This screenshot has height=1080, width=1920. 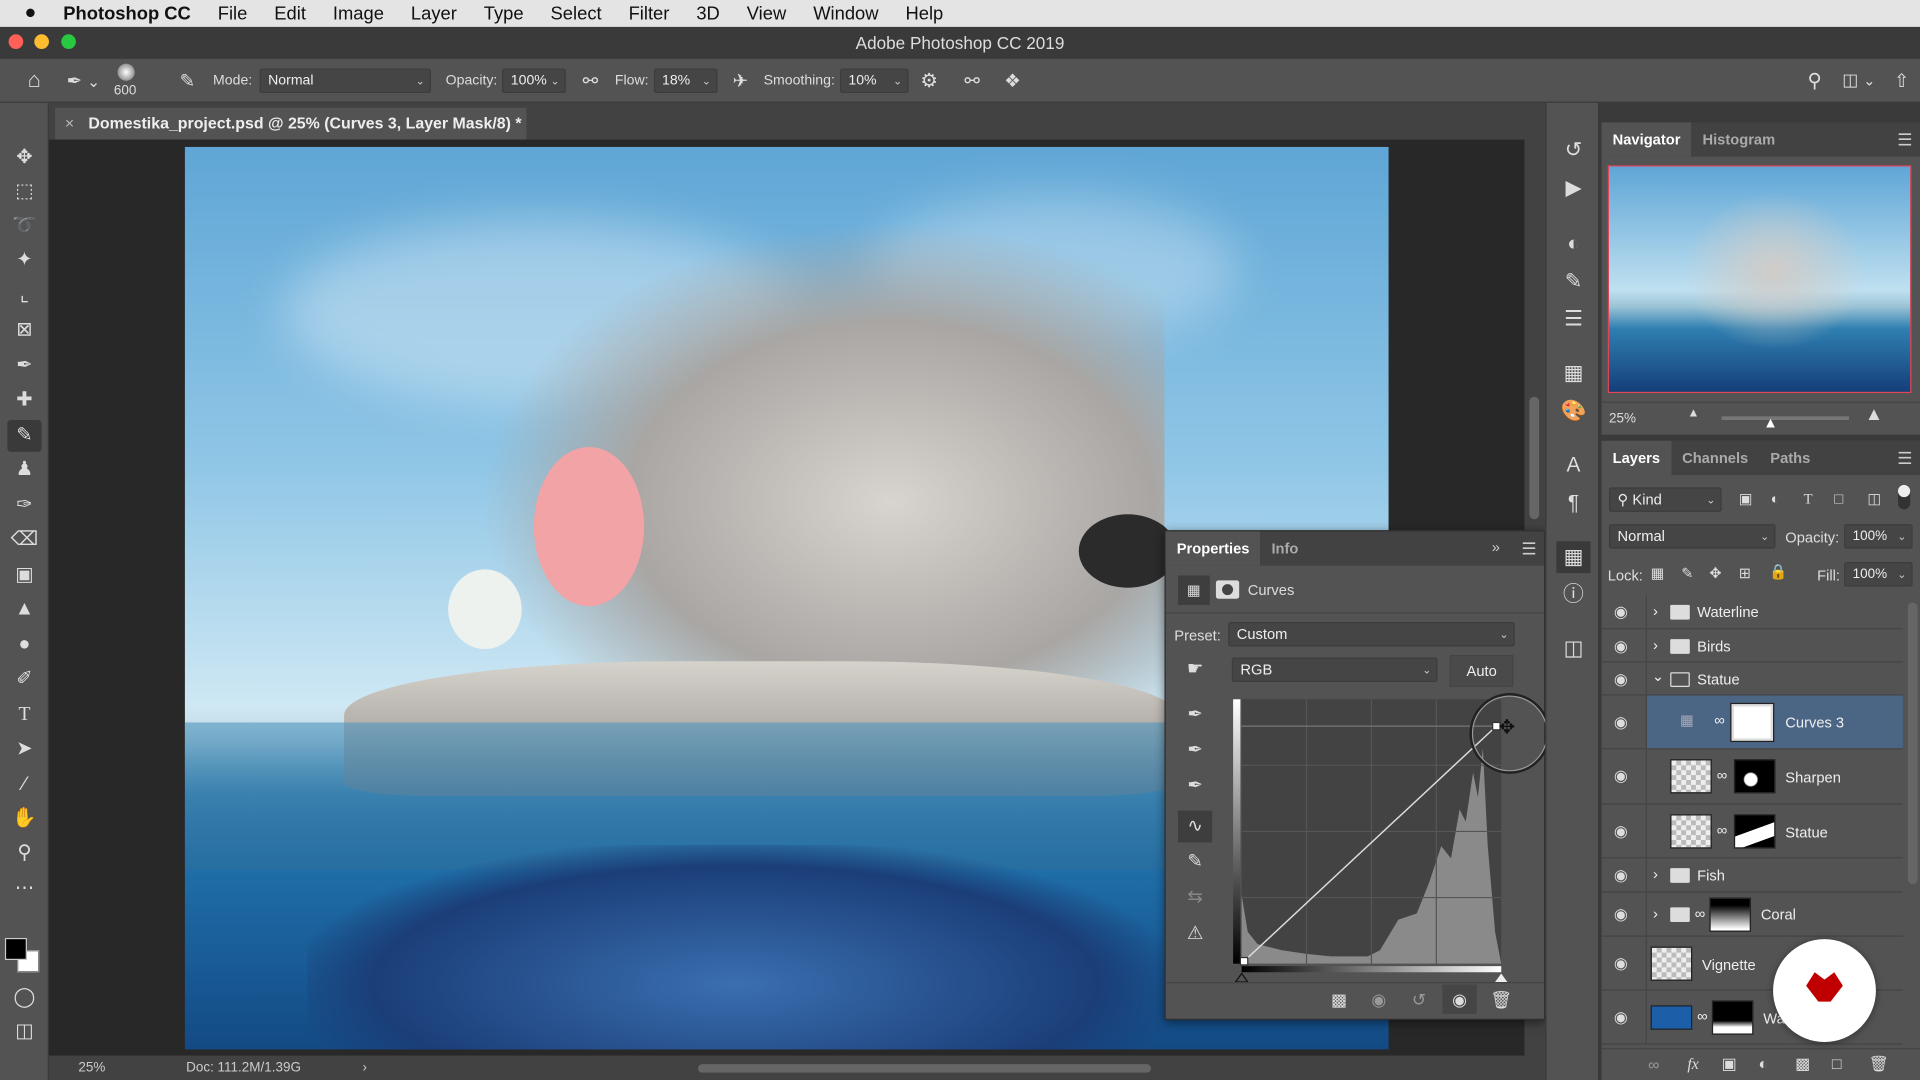 What do you see at coordinates (1534, 458) in the screenshot?
I see `scroll-thumb` at bounding box center [1534, 458].